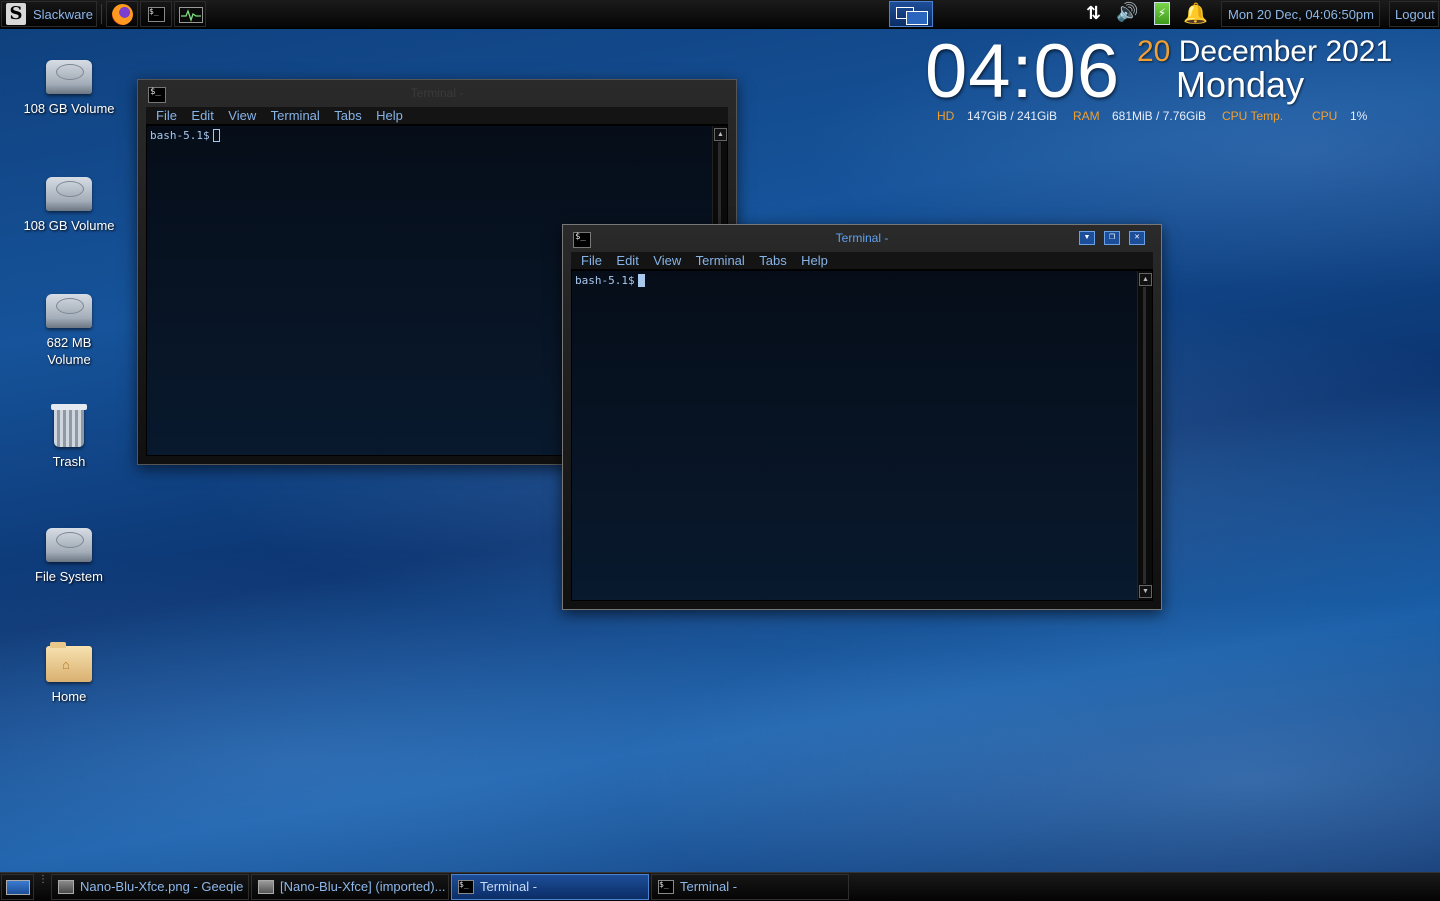 This screenshot has width=1440, height=901. I want to click on minimize-icon: ▼, so click(1087, 238).